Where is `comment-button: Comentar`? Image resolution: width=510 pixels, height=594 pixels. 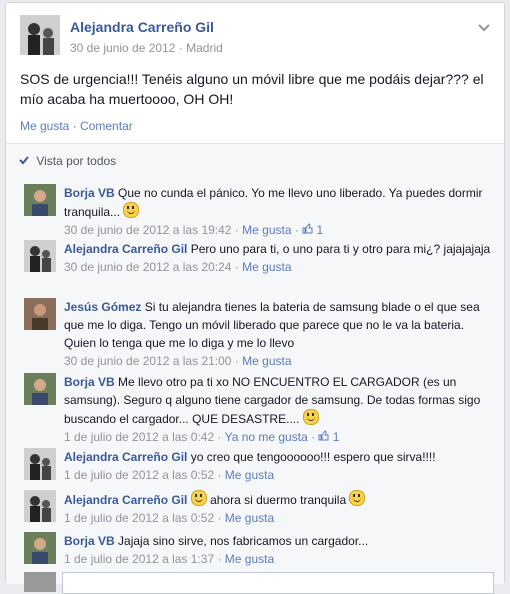 comment-button: Comentar is located at coordinates (106, 126).